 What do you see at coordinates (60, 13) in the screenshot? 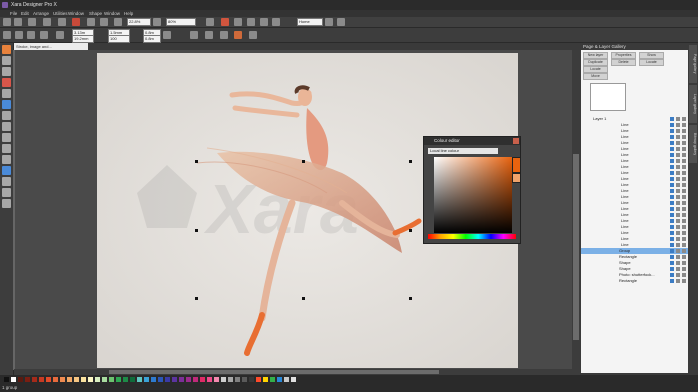
I see `menu-utilities: Utilities` at bounding box center [60, 13].